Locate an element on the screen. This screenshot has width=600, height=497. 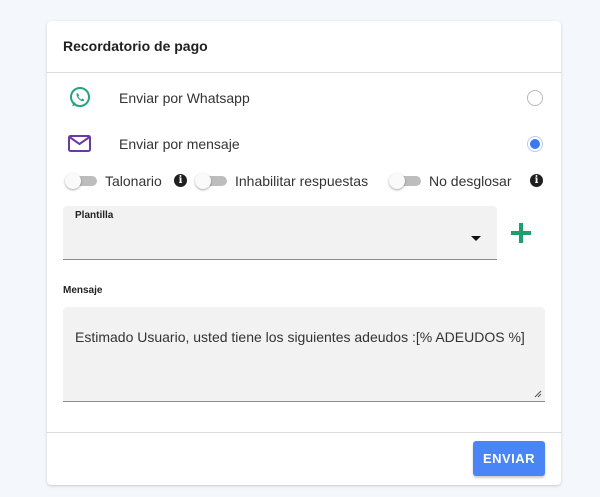
inhabilitar-respuestas-switch is located at coordinates (211, 181).